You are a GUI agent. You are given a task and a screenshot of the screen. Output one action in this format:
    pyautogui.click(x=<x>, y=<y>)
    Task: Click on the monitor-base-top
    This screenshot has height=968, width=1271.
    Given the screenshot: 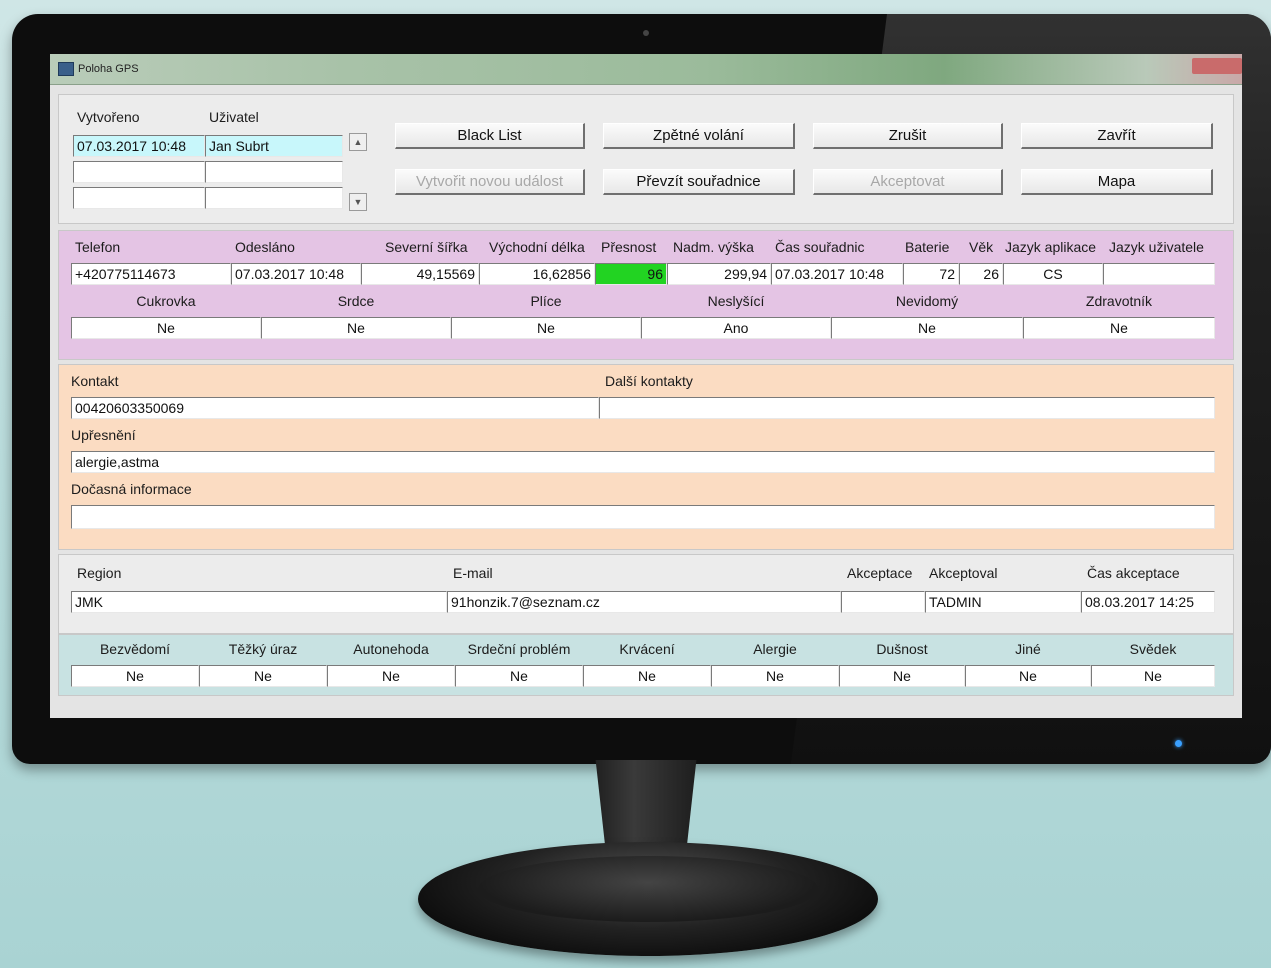 What is the action you would take?
    pyautogui.click(x=648, y=889)
    